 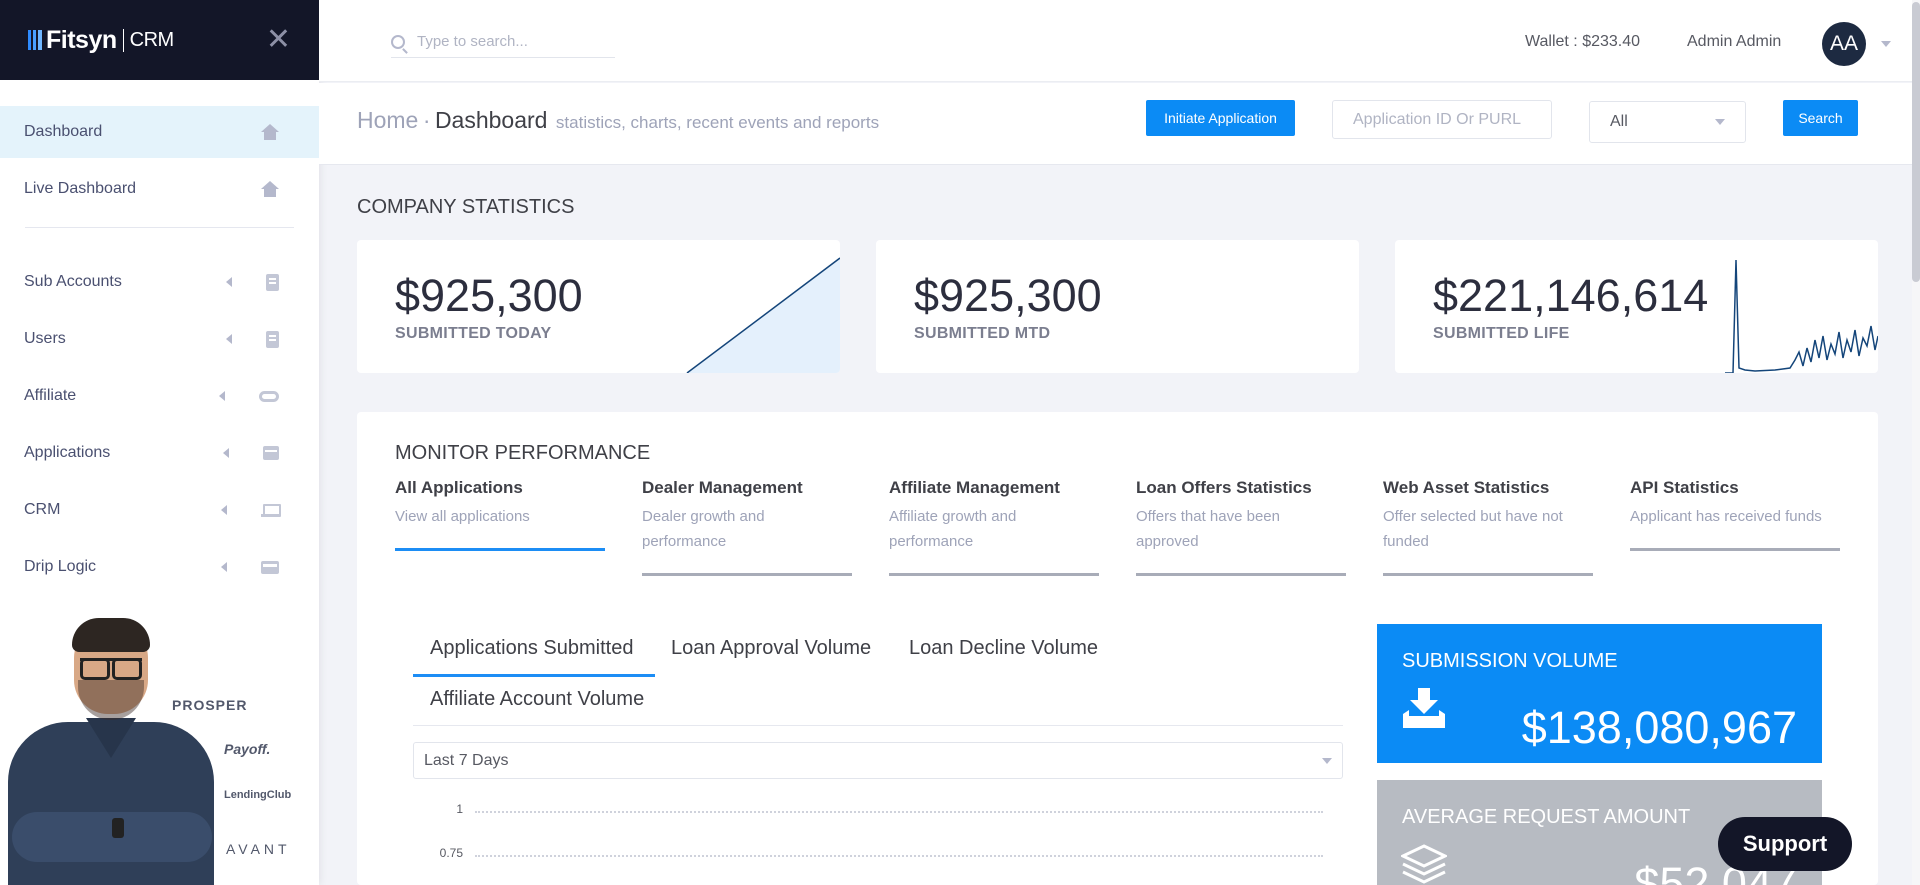 I want to click on person-illustration, so click(x=113, y=751).